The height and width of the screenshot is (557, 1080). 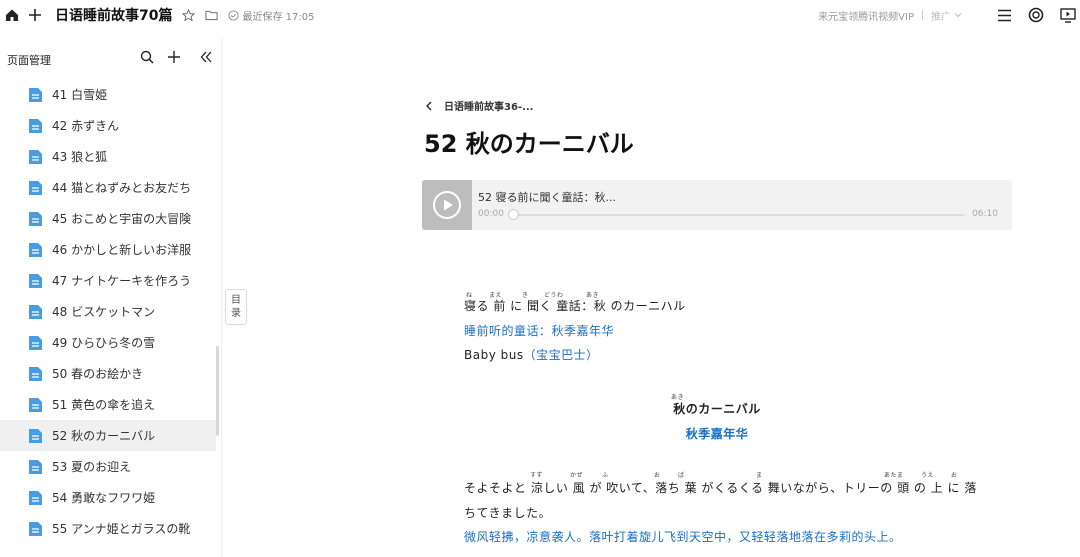 What do you see at coordinates (104, 343) in the screenshot?
I see `sidebar-item-label: 49 ひらひら冬の雪` at bounding box center [104, 343].